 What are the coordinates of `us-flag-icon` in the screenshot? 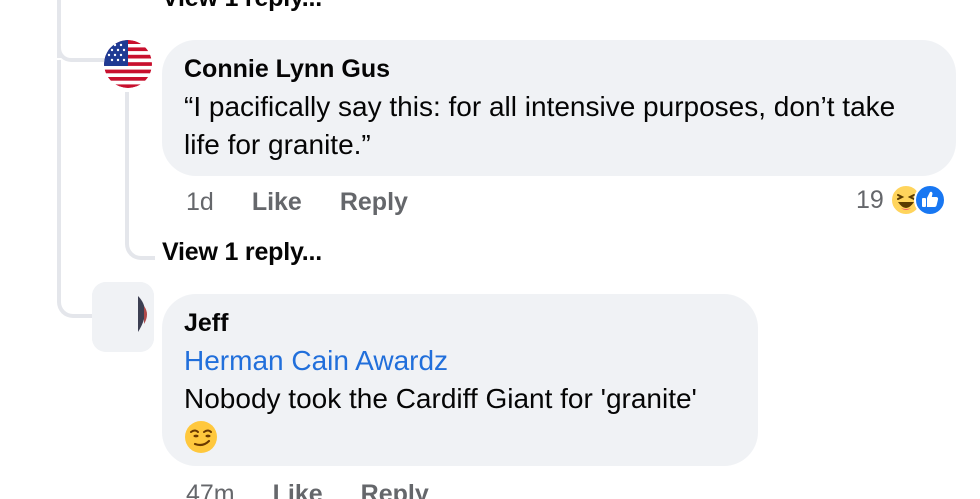 It's located at (128, 64).